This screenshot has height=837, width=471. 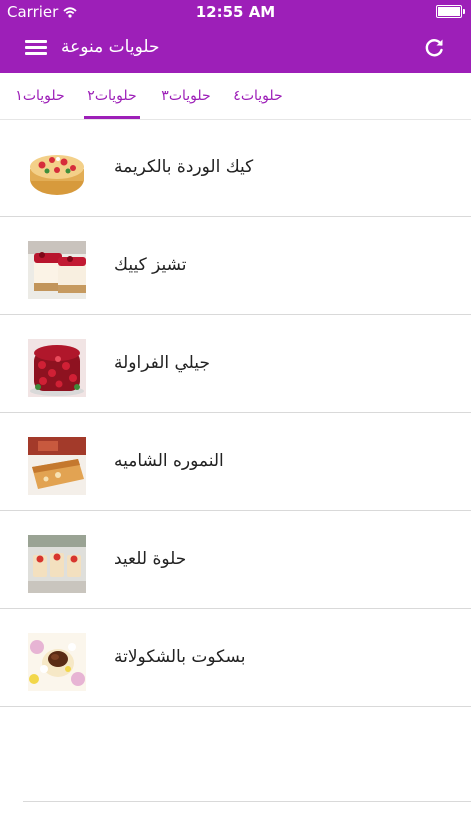 What do you see at coordinates (434, 48) in the screenshot?
I see `refresh-icon` at bounding box center [434, 48].